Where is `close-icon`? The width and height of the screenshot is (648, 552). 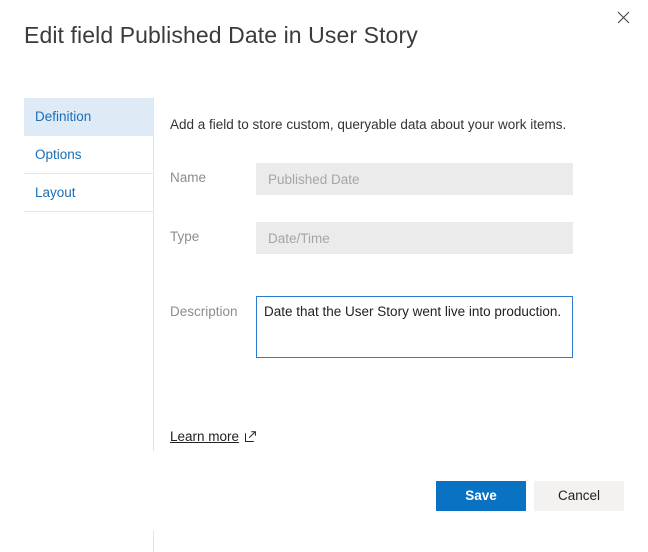
close-icon is located at coordinates (623, 17).